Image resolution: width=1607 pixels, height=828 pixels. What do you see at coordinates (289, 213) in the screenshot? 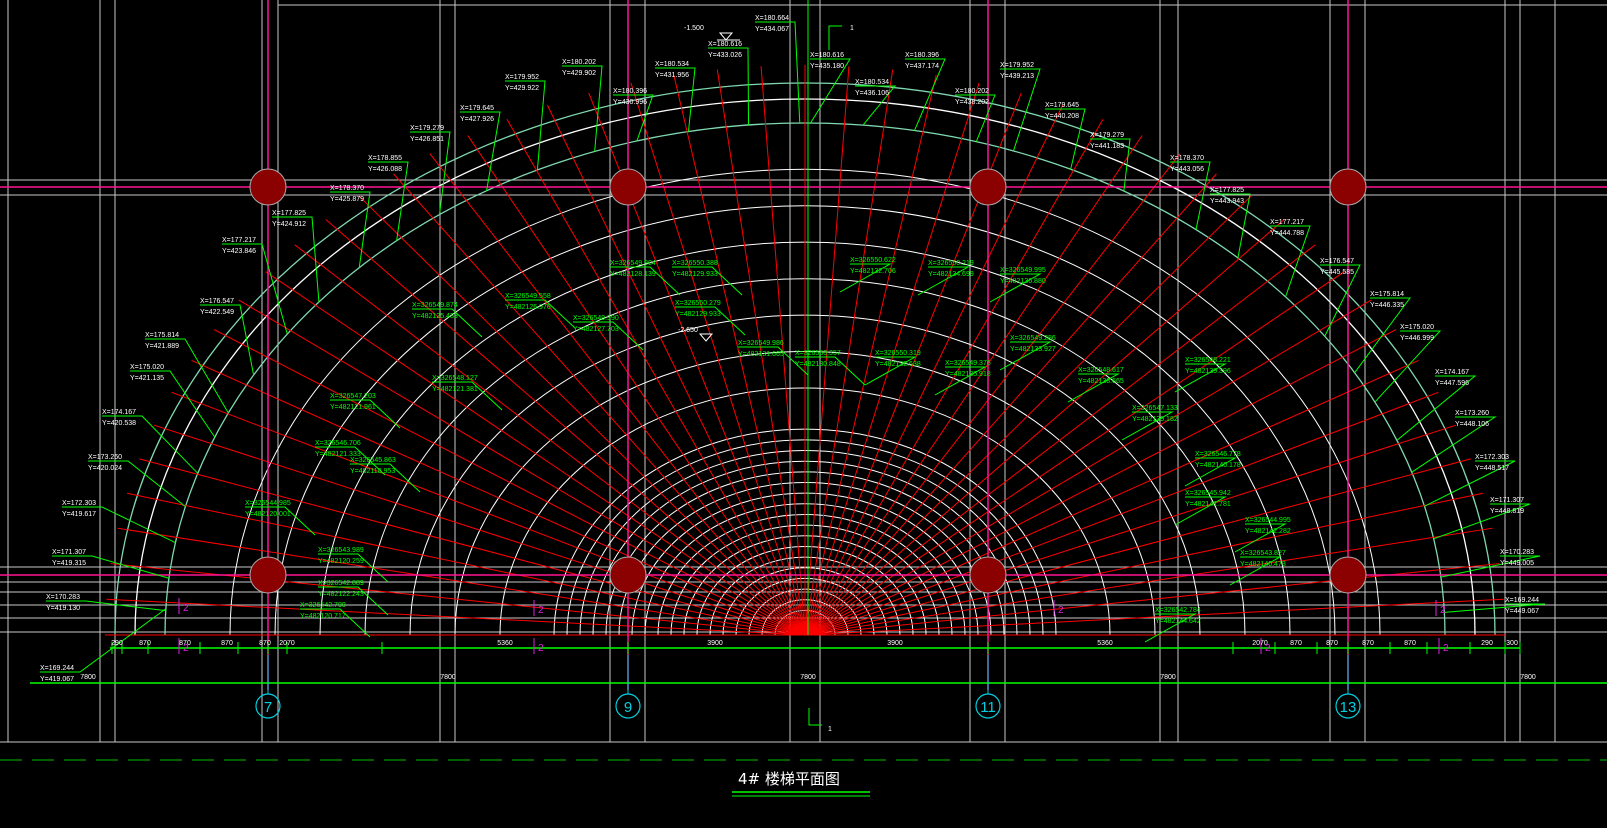
I see `coordinate-x: X=177.825` at bounding box center [289, 213].